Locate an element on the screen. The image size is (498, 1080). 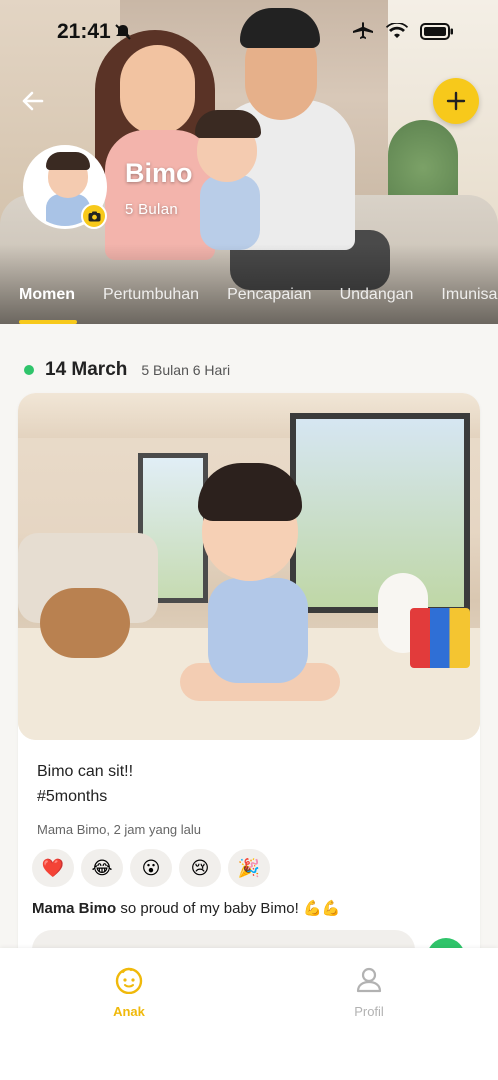
baby-illustration is located at coordinates (258, 630).